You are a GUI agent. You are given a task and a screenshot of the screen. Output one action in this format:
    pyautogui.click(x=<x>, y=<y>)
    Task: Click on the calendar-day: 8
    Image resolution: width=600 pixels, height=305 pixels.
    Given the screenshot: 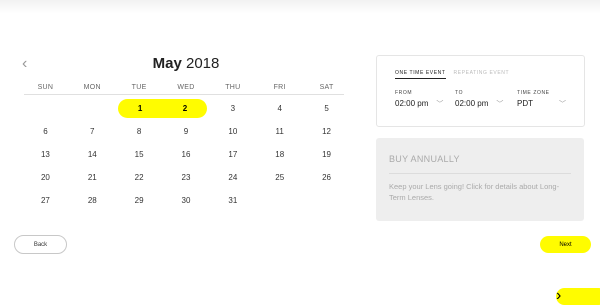 What is the action you would take?
    pyautogui.click(x=139, y=131)
    